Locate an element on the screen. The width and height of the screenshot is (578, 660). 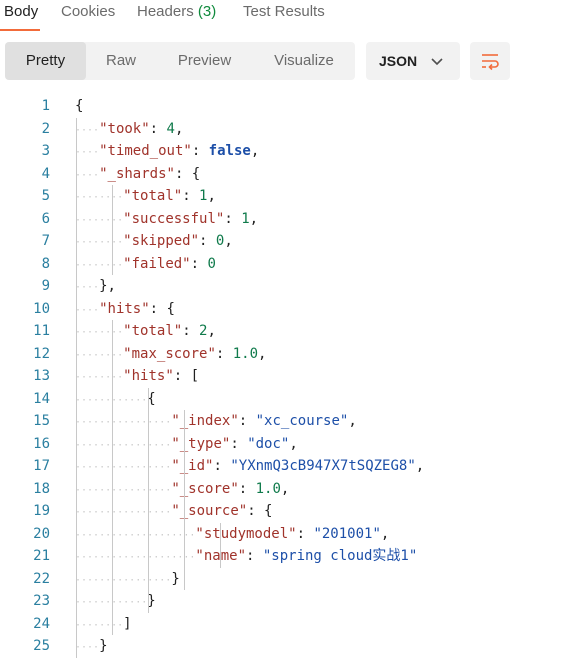
view-mode-segmented-control: Pretty Raw Preview Visualize is located at coordinates (180, 61).